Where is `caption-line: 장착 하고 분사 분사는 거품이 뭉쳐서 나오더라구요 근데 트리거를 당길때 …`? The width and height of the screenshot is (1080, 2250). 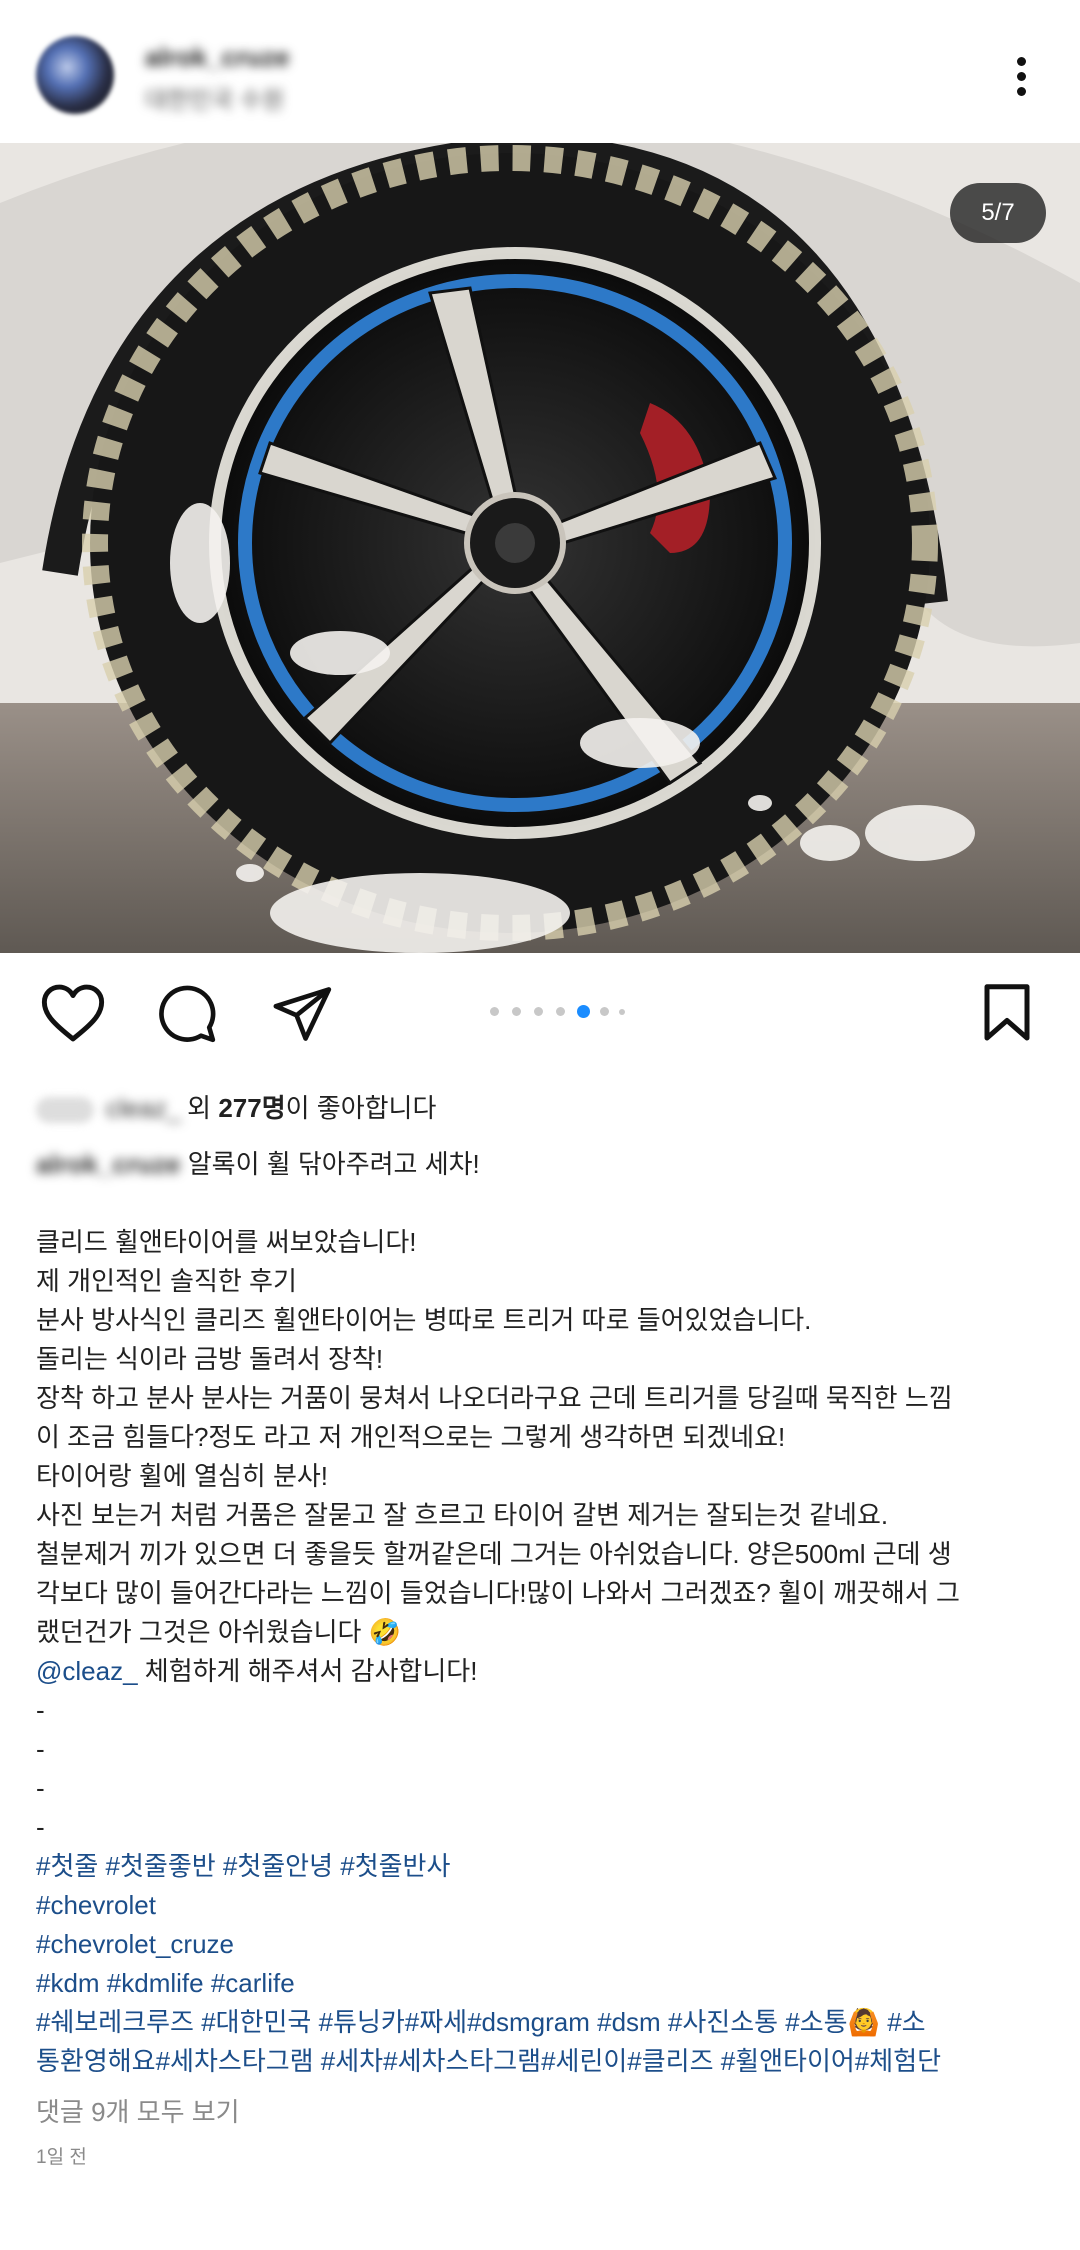 caption-line: 장착 하고 분사 분사는 거품이 뭉쳐서 나오더라구요 근데 트리거를 당길때 … is located at coordinates (494, 1398).